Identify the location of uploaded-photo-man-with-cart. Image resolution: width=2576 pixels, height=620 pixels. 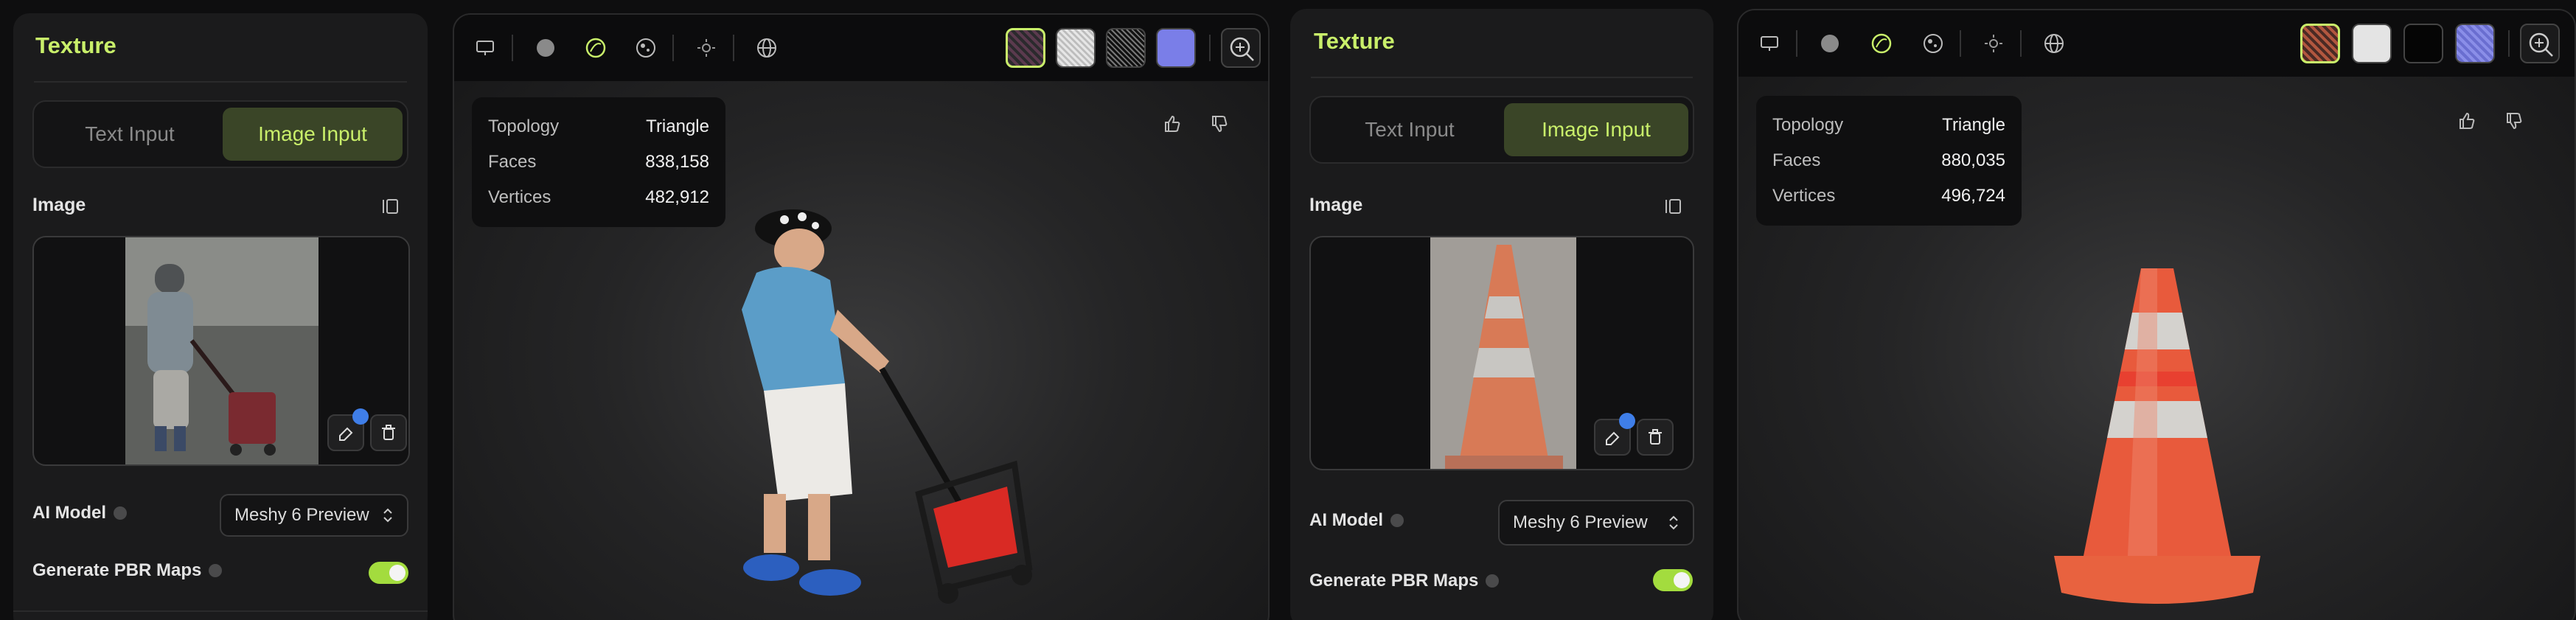
(222, 350).